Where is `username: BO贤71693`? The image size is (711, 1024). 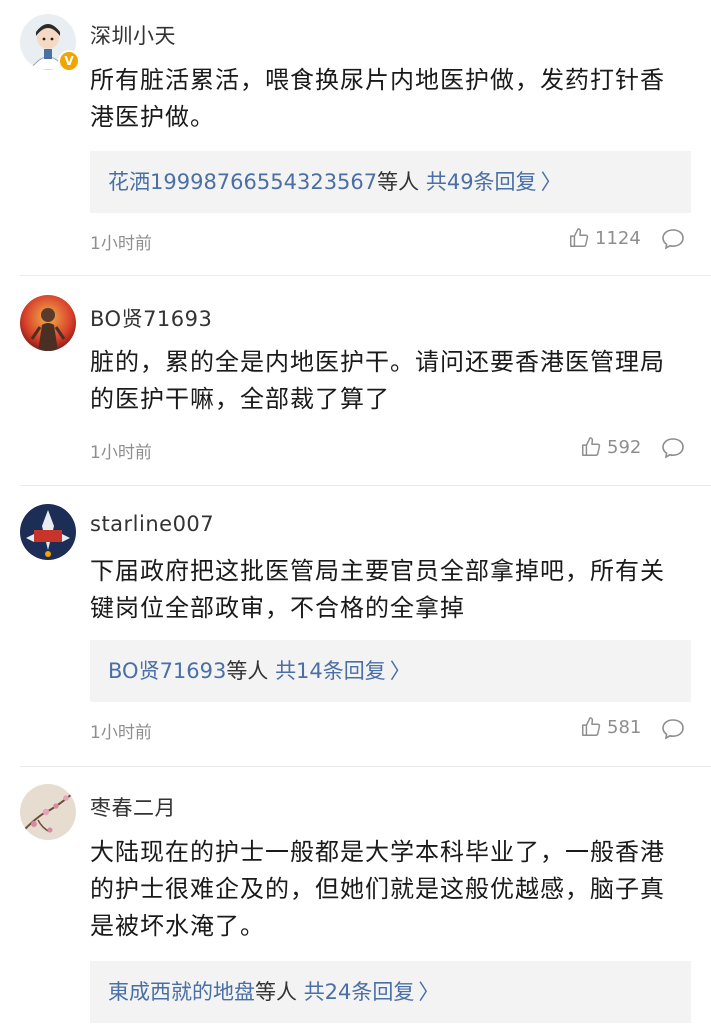
username: BO贤71693 is located at coordinates (151, 318).